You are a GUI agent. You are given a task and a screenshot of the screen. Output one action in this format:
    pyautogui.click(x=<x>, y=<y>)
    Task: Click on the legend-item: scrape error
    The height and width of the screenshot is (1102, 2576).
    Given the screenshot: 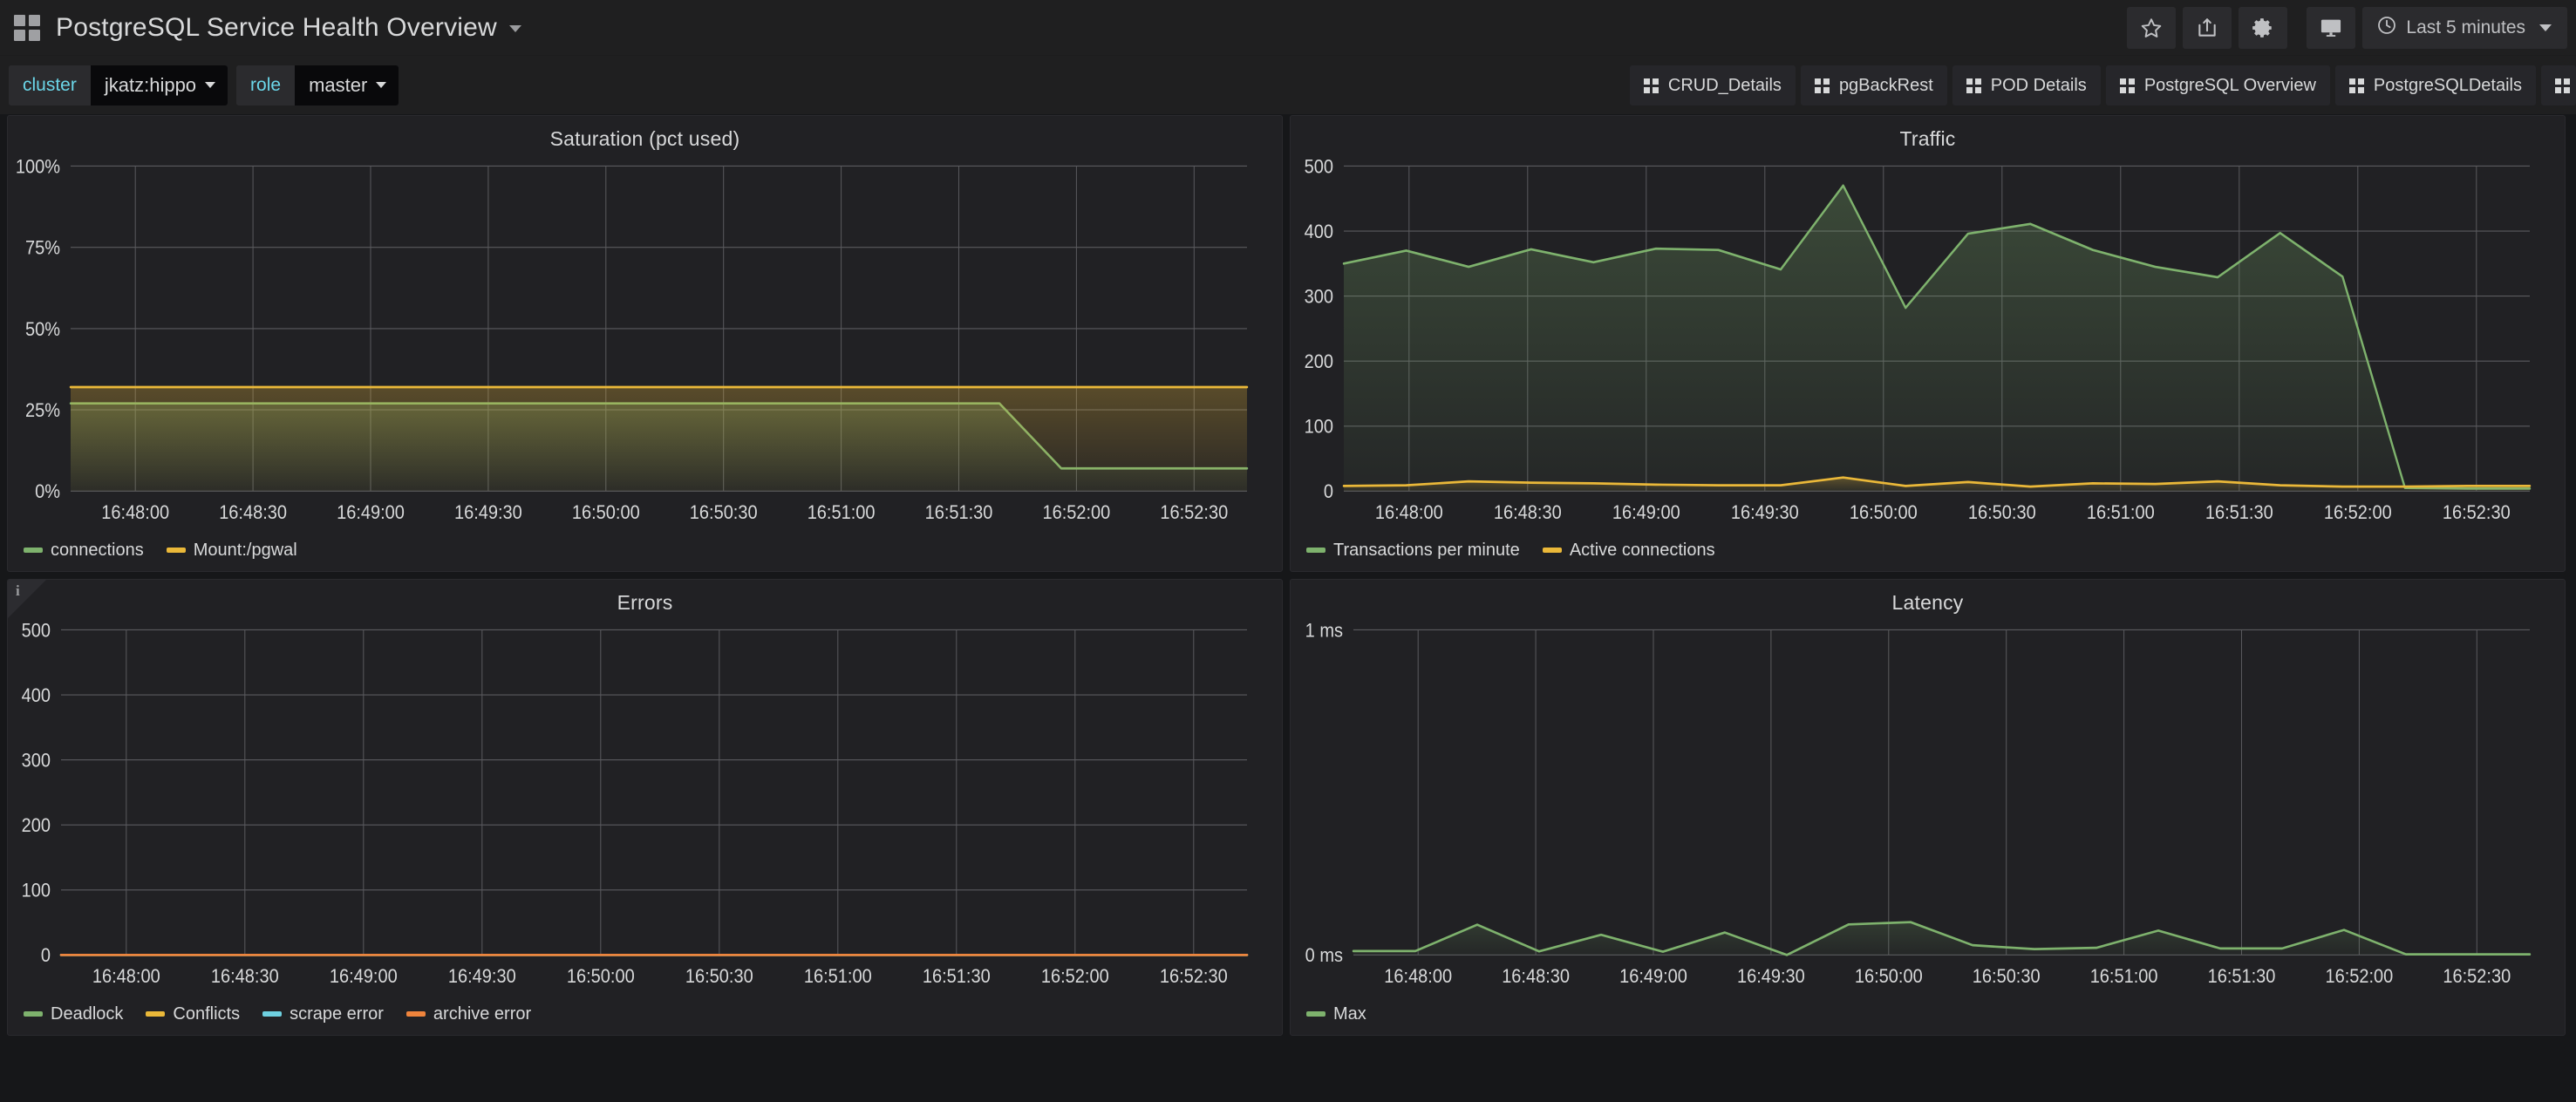 What is the action you would take?
    pyautogui.click(x=323, y=1014)
    